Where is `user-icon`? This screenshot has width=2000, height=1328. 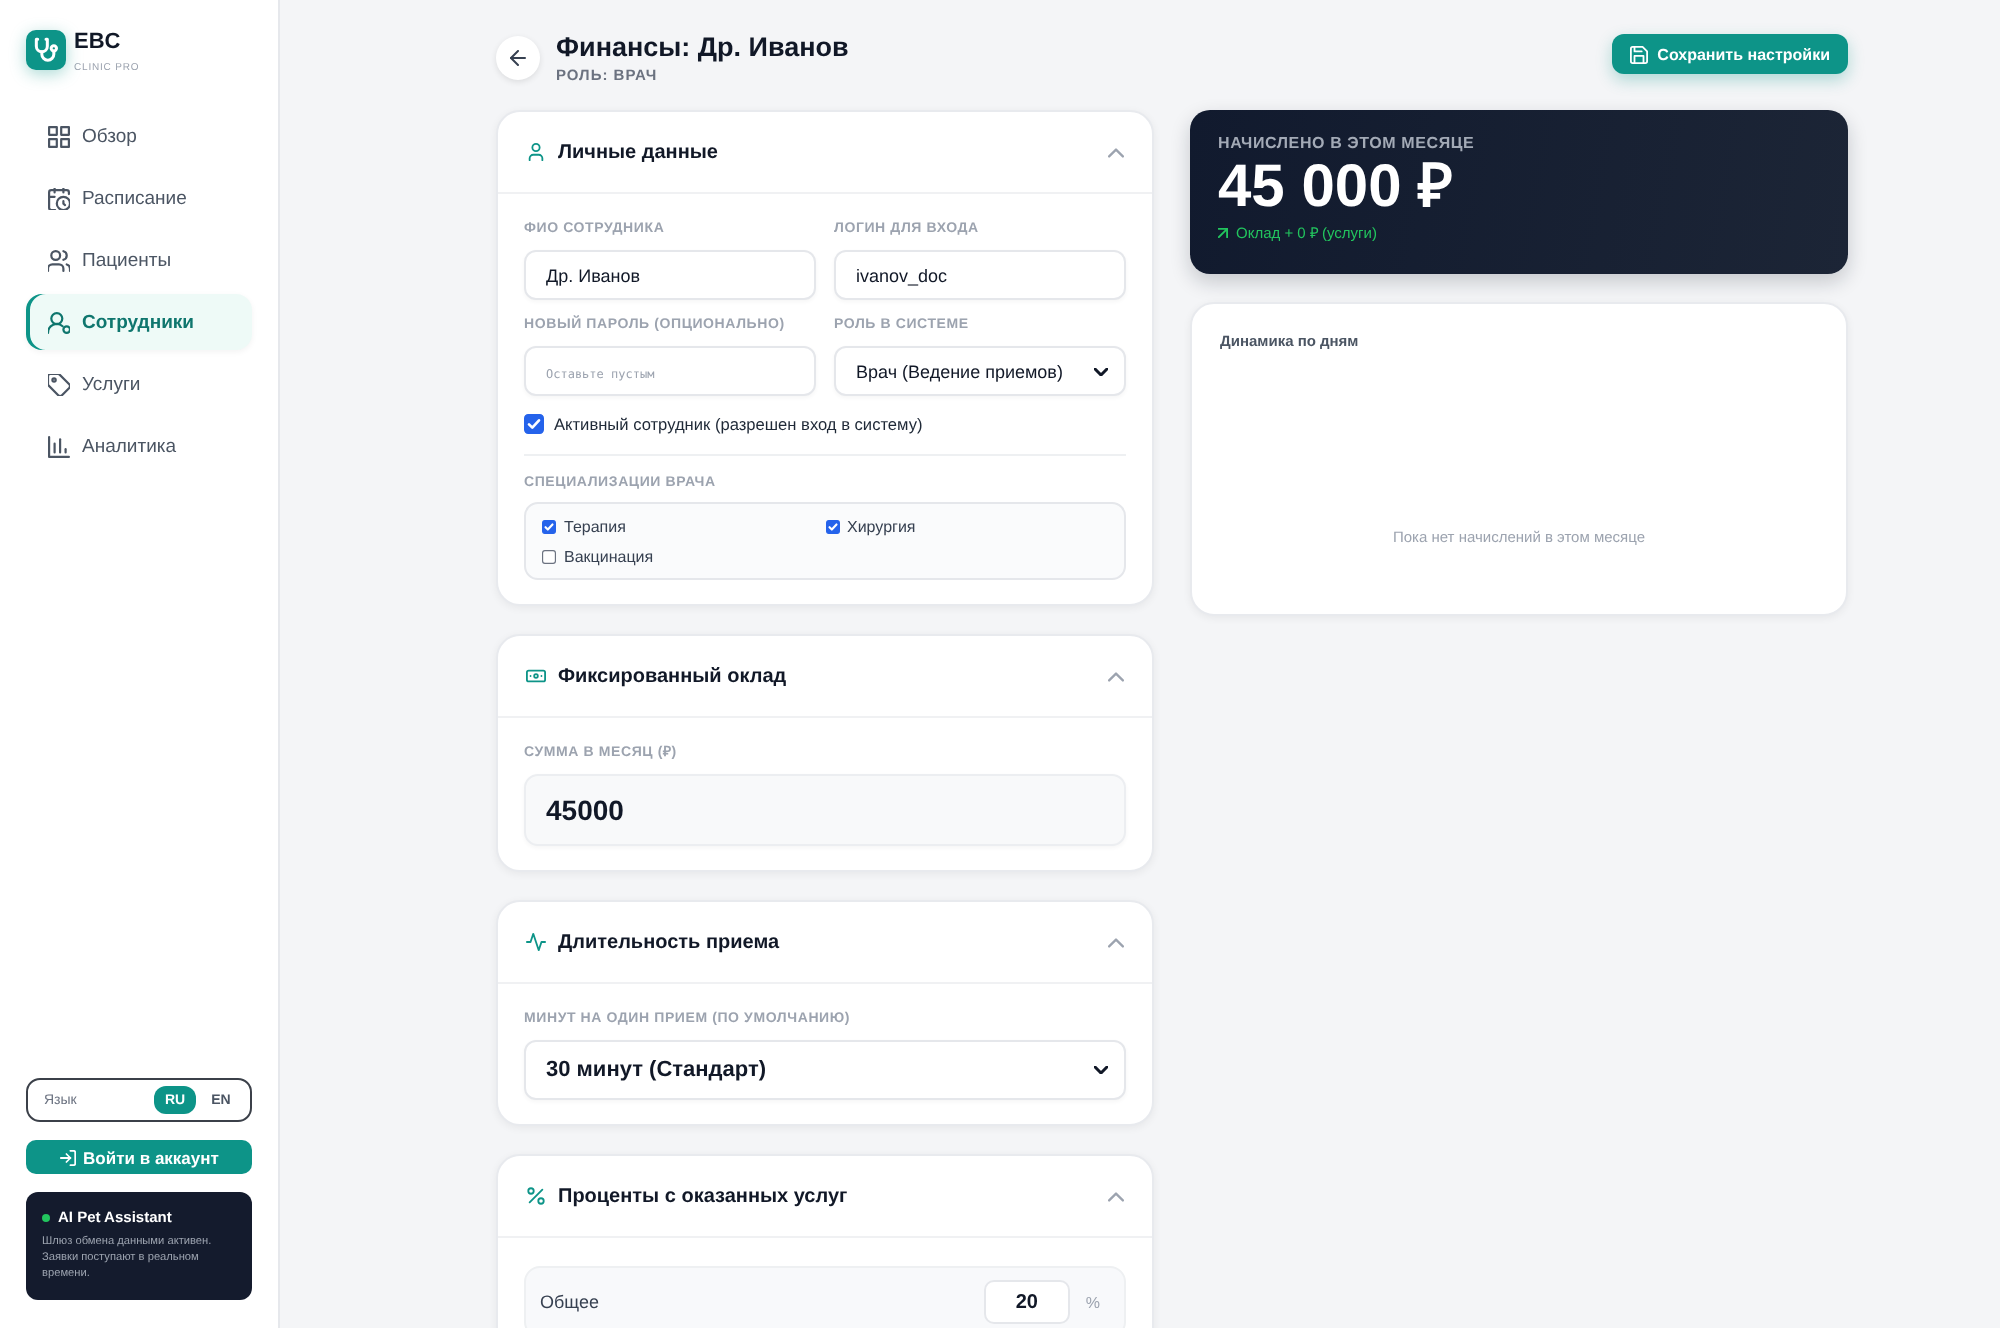
user-icon is located at coordinates (536, 152).